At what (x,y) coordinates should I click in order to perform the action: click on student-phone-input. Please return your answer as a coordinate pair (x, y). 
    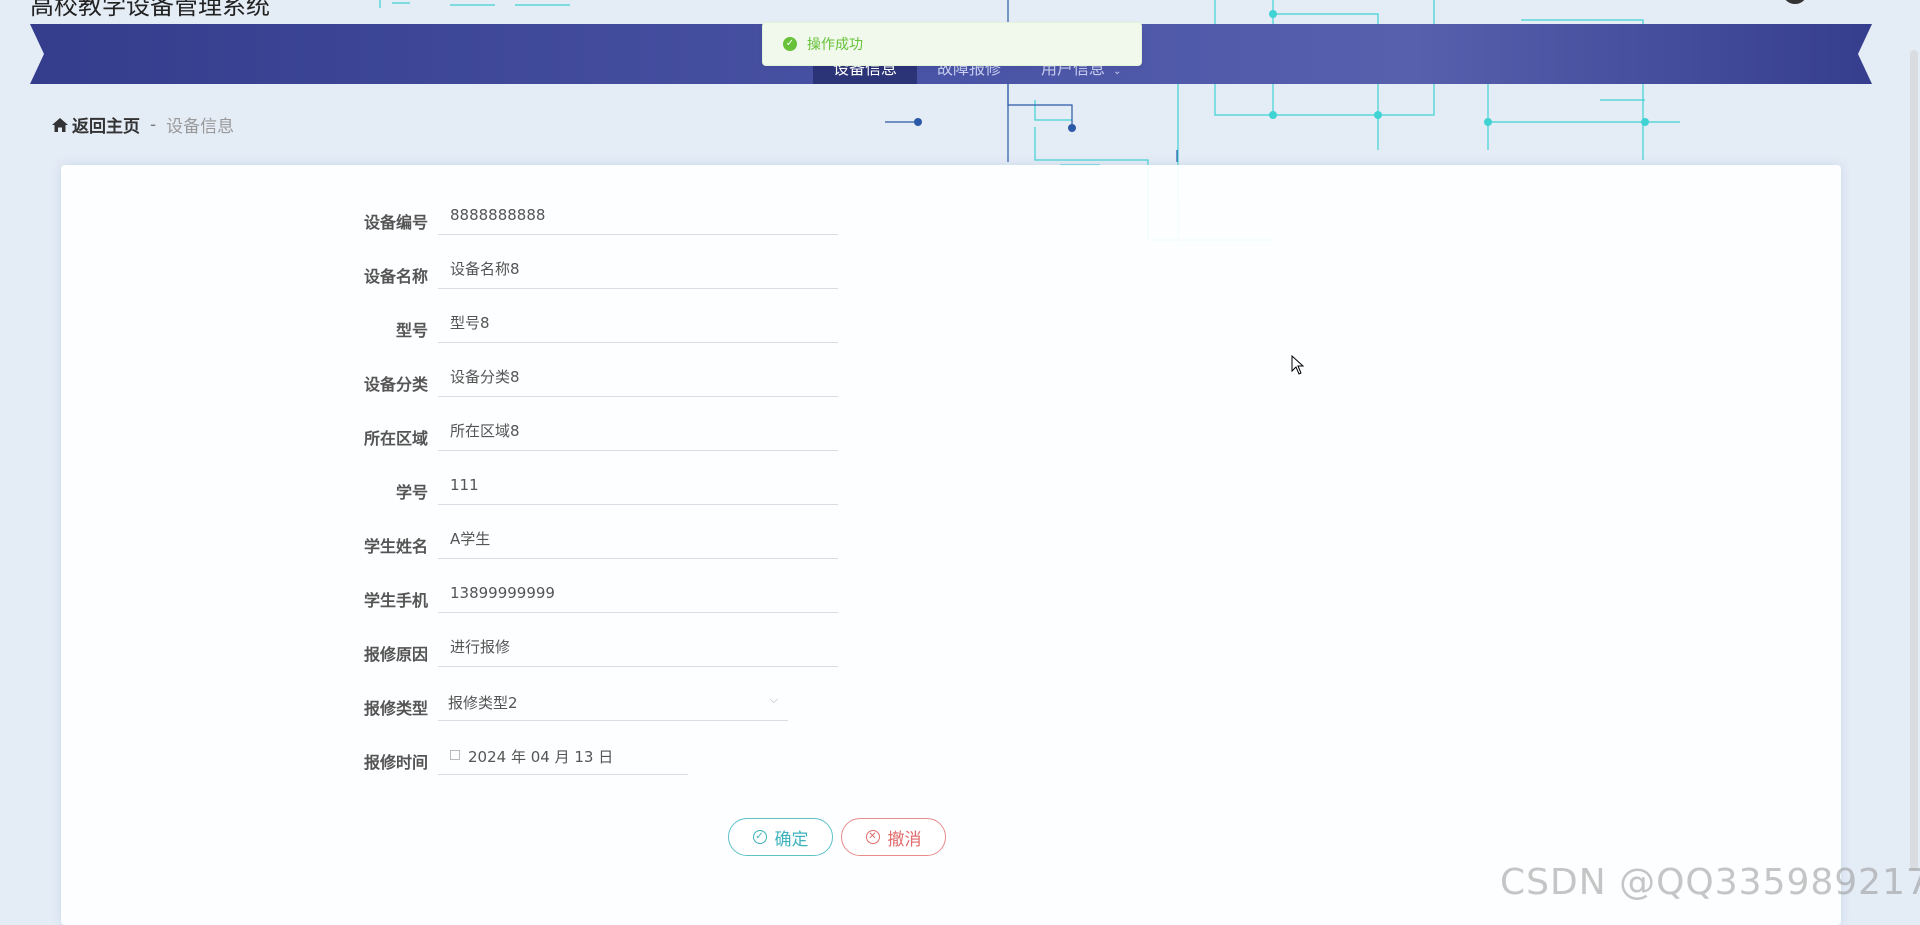
    Looking at the image, I should click on (638, 593).